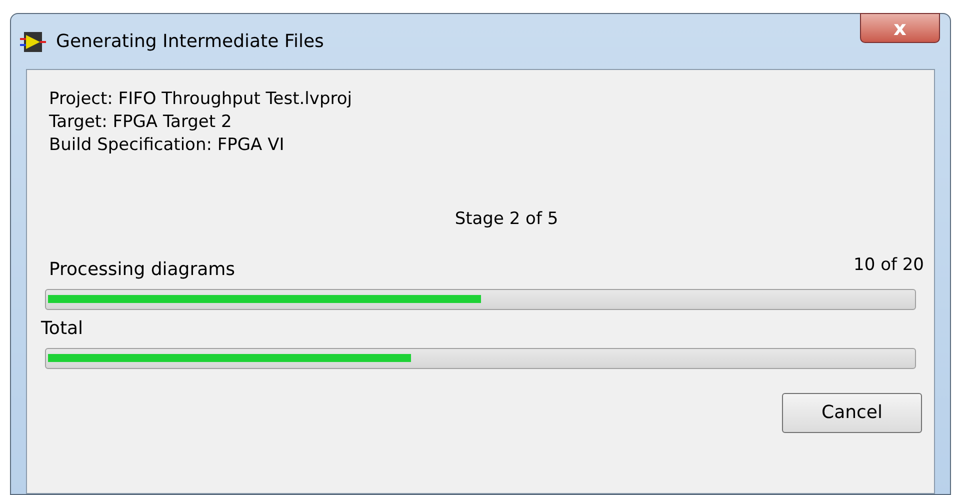 The image size is (961, 495). What do you see at coordinates (167, 145) in the screenshot?
I see `info-line: Build Specification: FPGA VI` at bounding box center [167, 145].